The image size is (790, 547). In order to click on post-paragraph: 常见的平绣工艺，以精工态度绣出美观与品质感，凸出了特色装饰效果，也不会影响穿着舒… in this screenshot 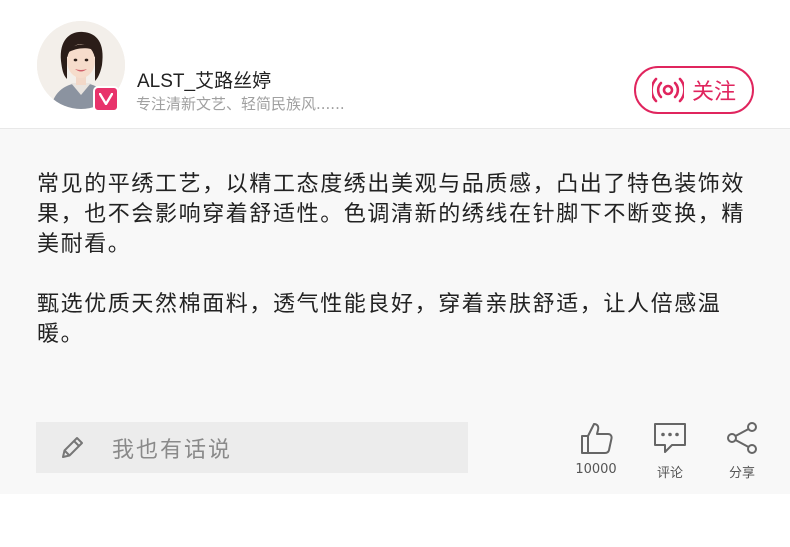, I will do `click(391, 214)`.